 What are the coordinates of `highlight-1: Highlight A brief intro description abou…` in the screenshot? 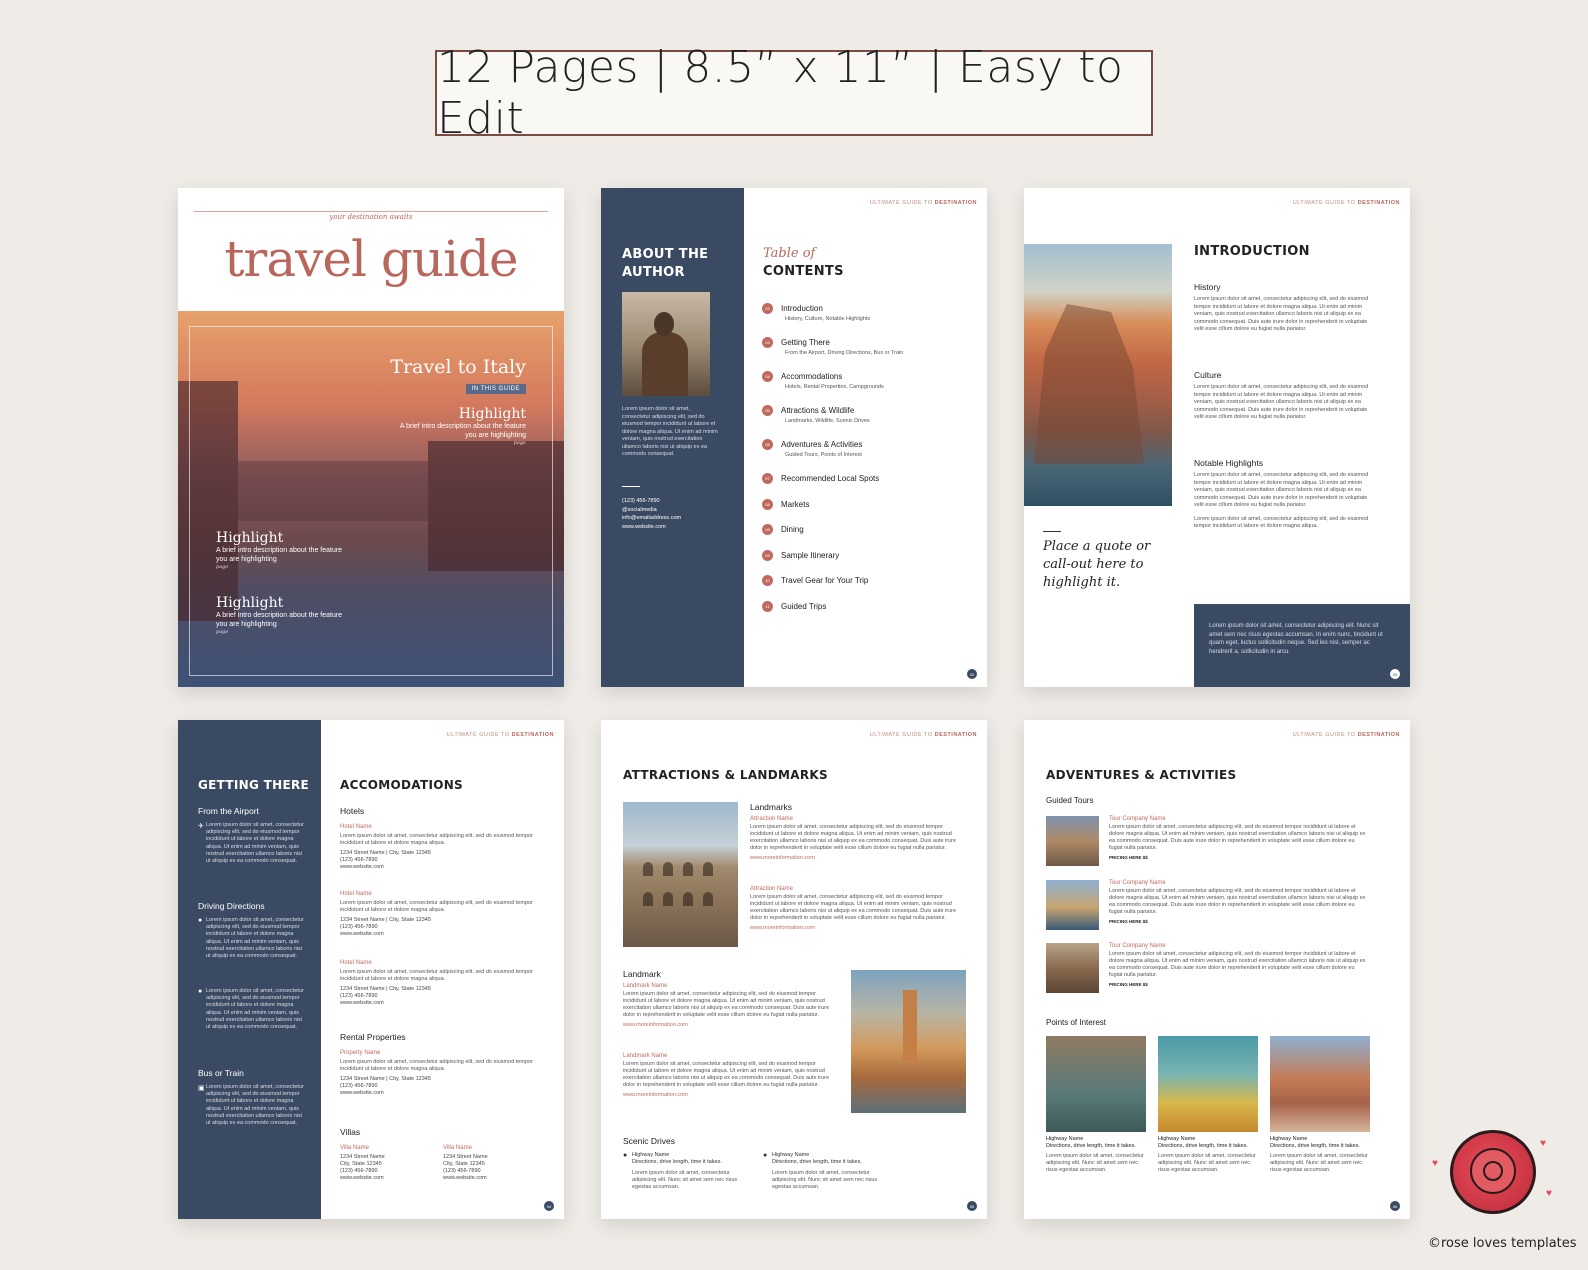 It's located at (461, 426).